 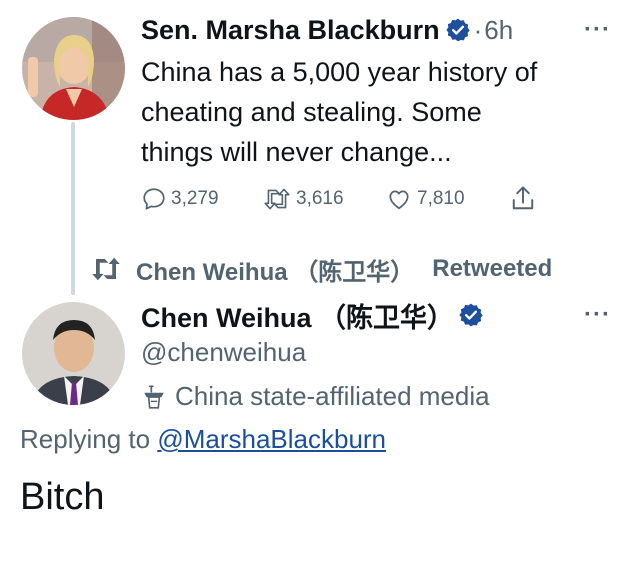 What do you see at coordinates (73, 353) in the screenshot?
I see `avatar-chen-weihua` at bounding box center [73, 353].